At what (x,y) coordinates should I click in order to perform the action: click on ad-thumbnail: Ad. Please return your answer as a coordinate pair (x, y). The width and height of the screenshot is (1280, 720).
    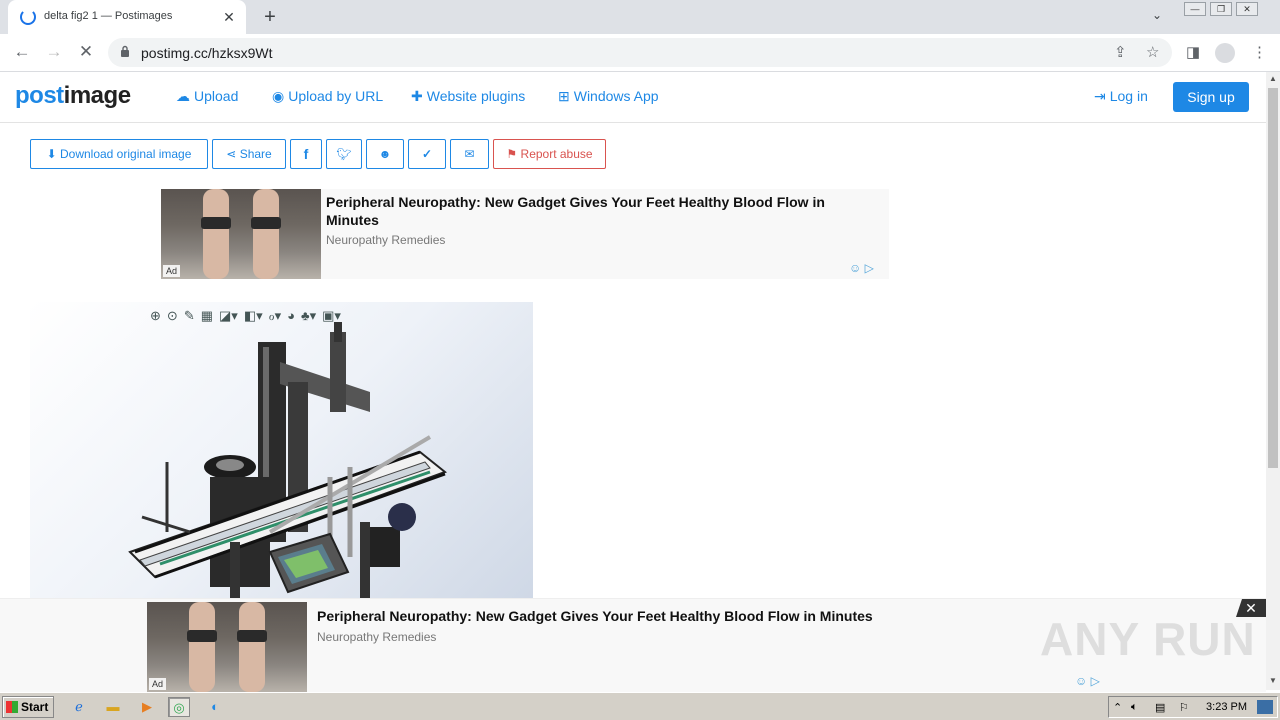
    Looking at the image, I should click on (241, 234).